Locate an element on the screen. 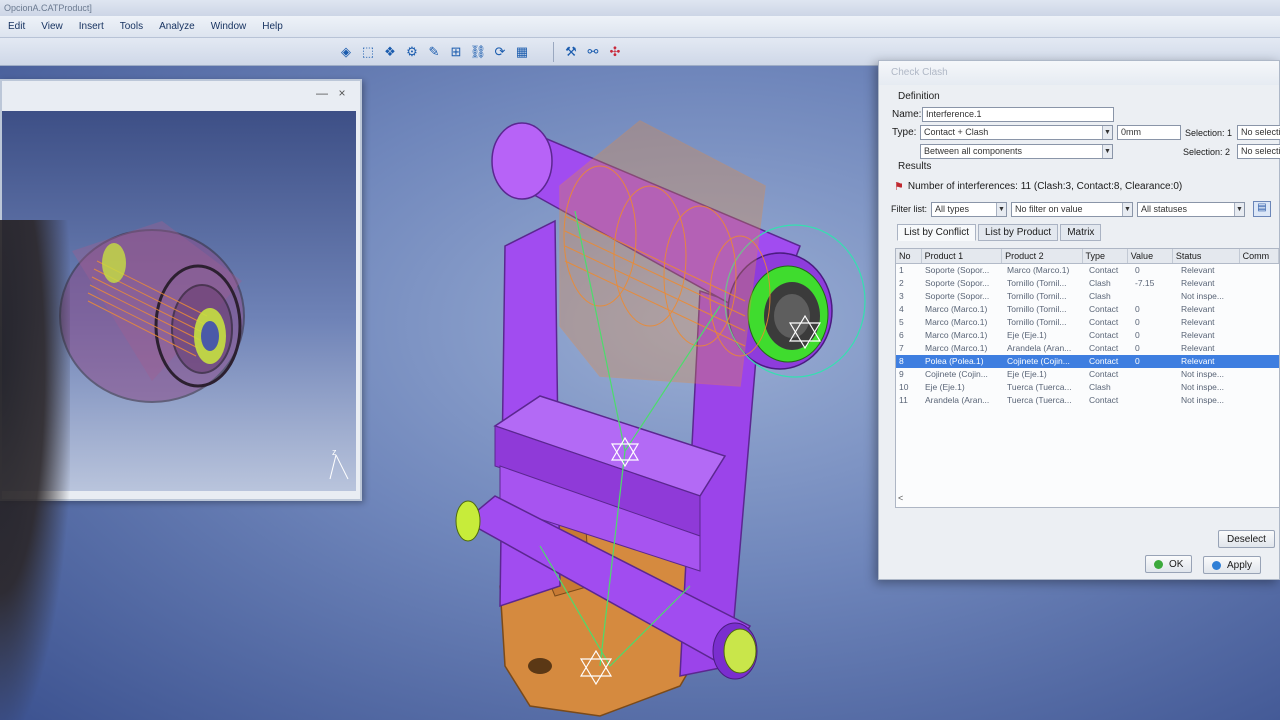  column-header-no: No is located at coordinates (909, 256).